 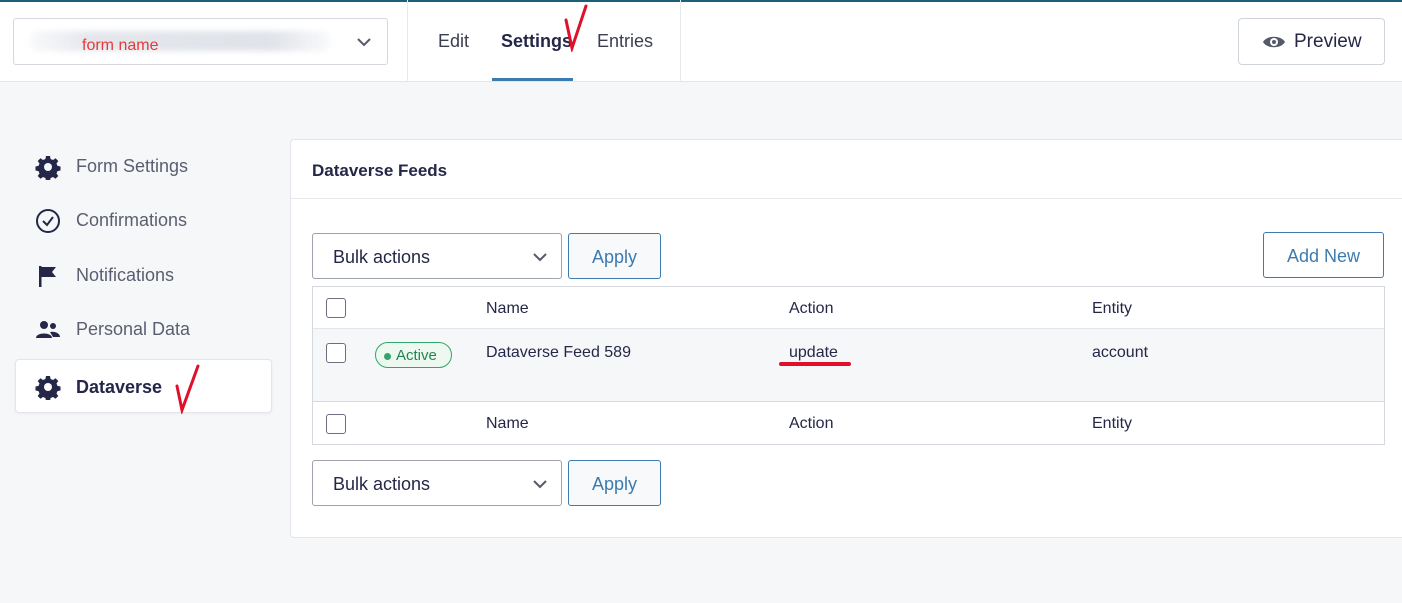 What do you see at coordinates (815, 364) in the screenshot?
I see `underline-annotation` at bounding box center [815, 364].